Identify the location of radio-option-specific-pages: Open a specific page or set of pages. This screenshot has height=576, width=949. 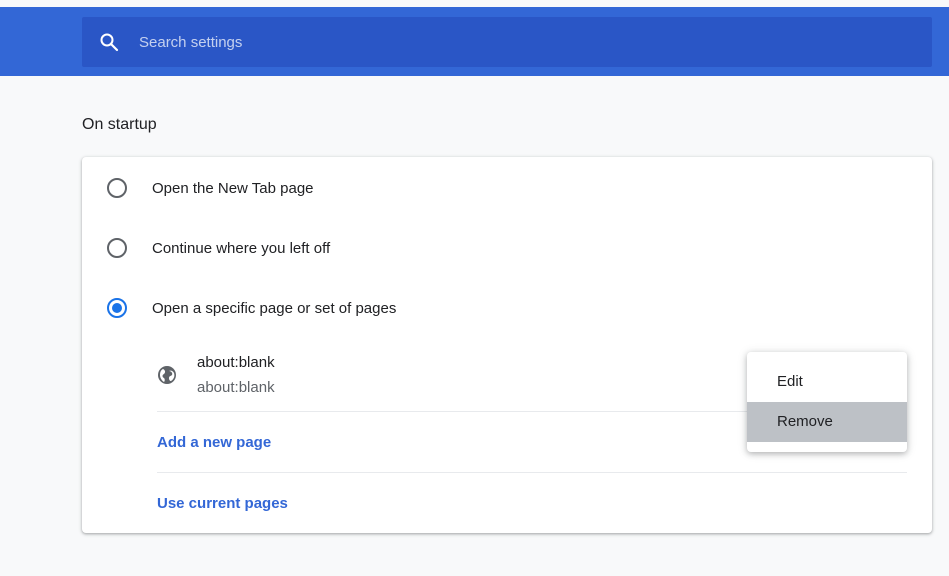
(507, 308).